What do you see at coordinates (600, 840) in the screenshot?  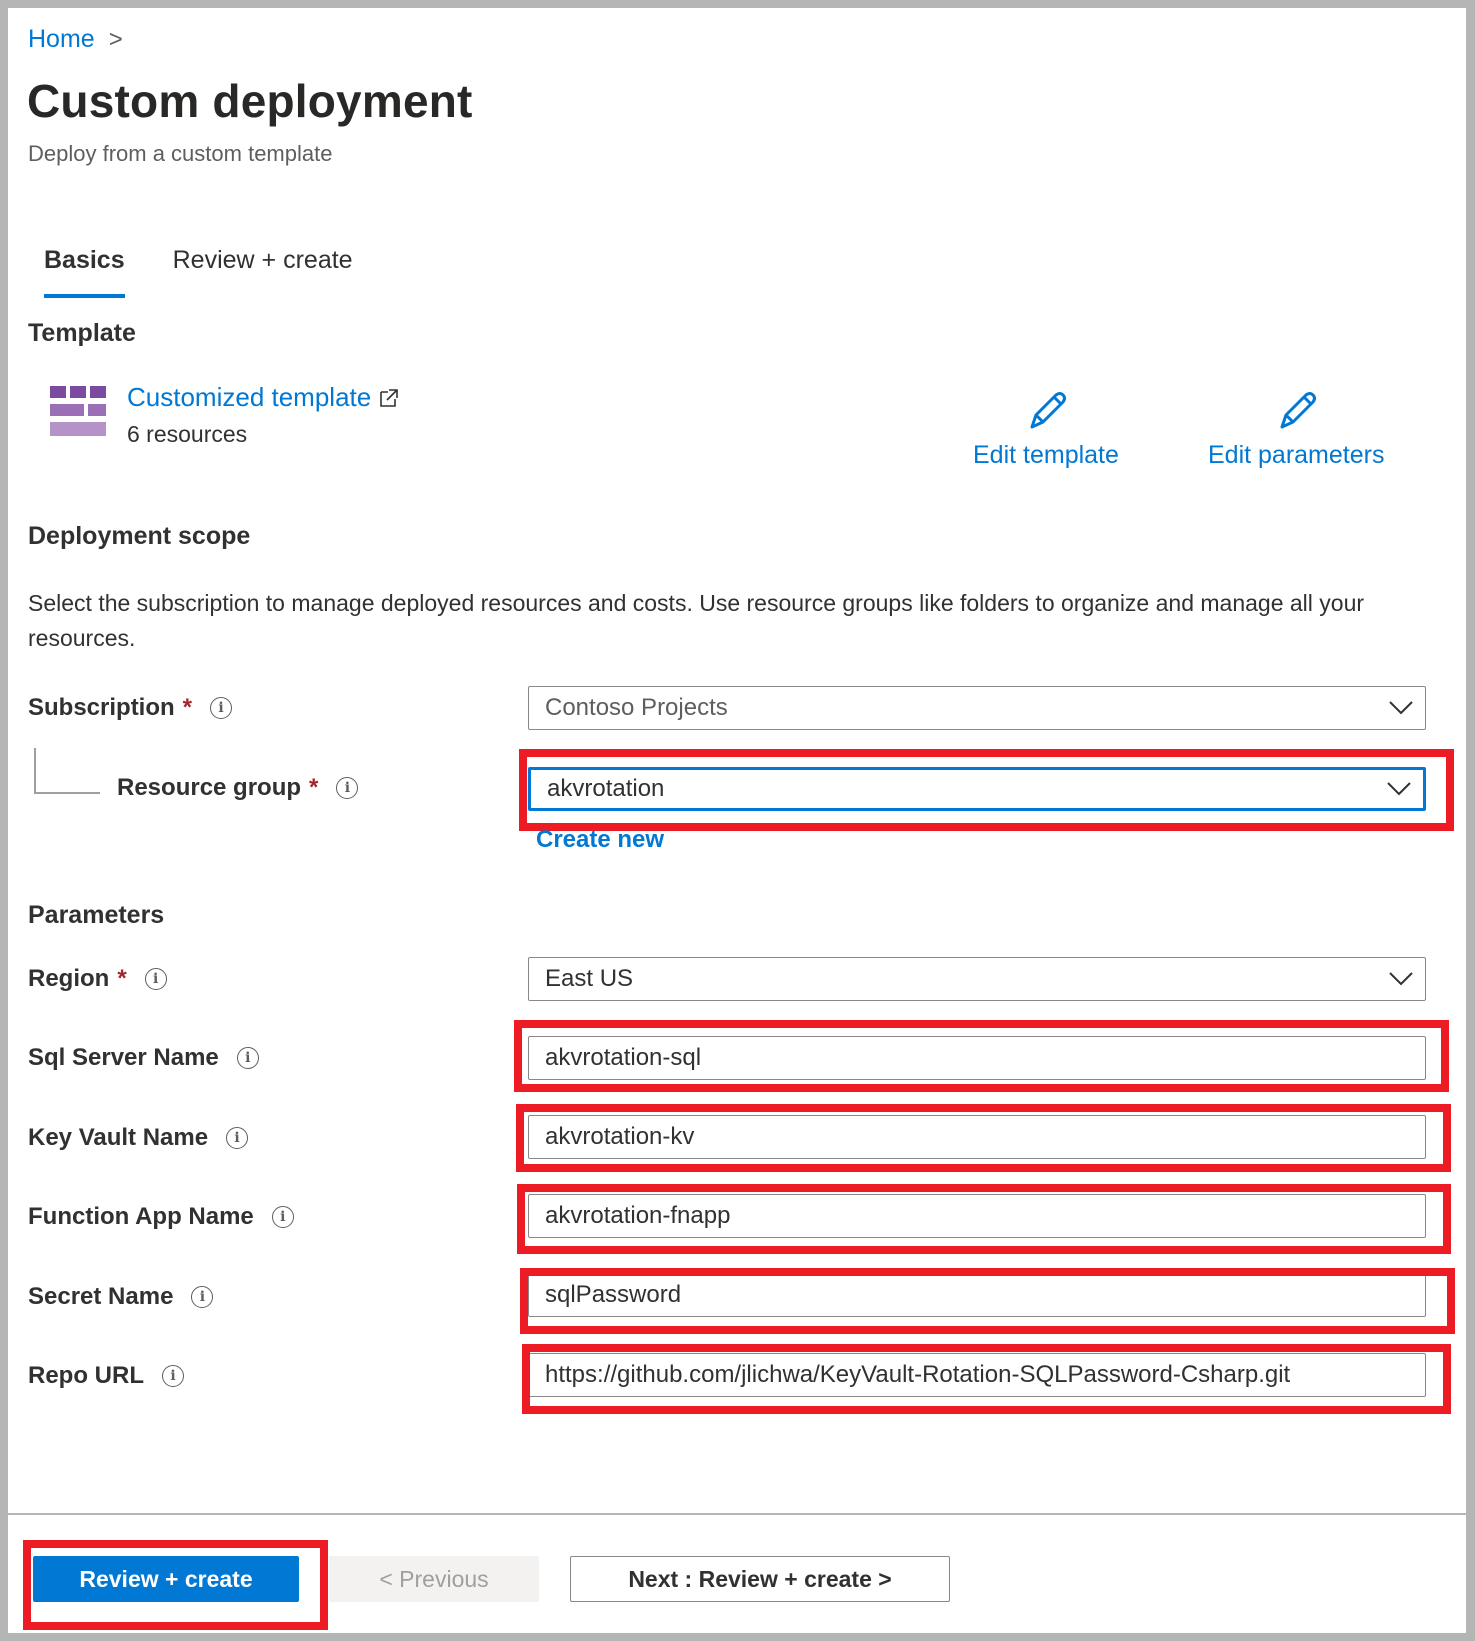 I see `create-new-link: Create new` at bounding box center [600, 840].